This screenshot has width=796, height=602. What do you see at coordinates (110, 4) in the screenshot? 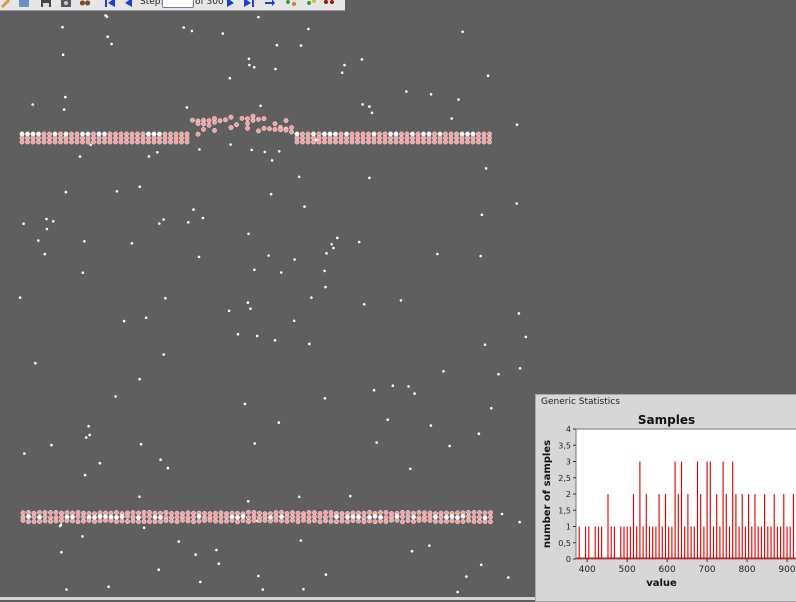
I see `rewind-icon` at bounding box center [110, 4].